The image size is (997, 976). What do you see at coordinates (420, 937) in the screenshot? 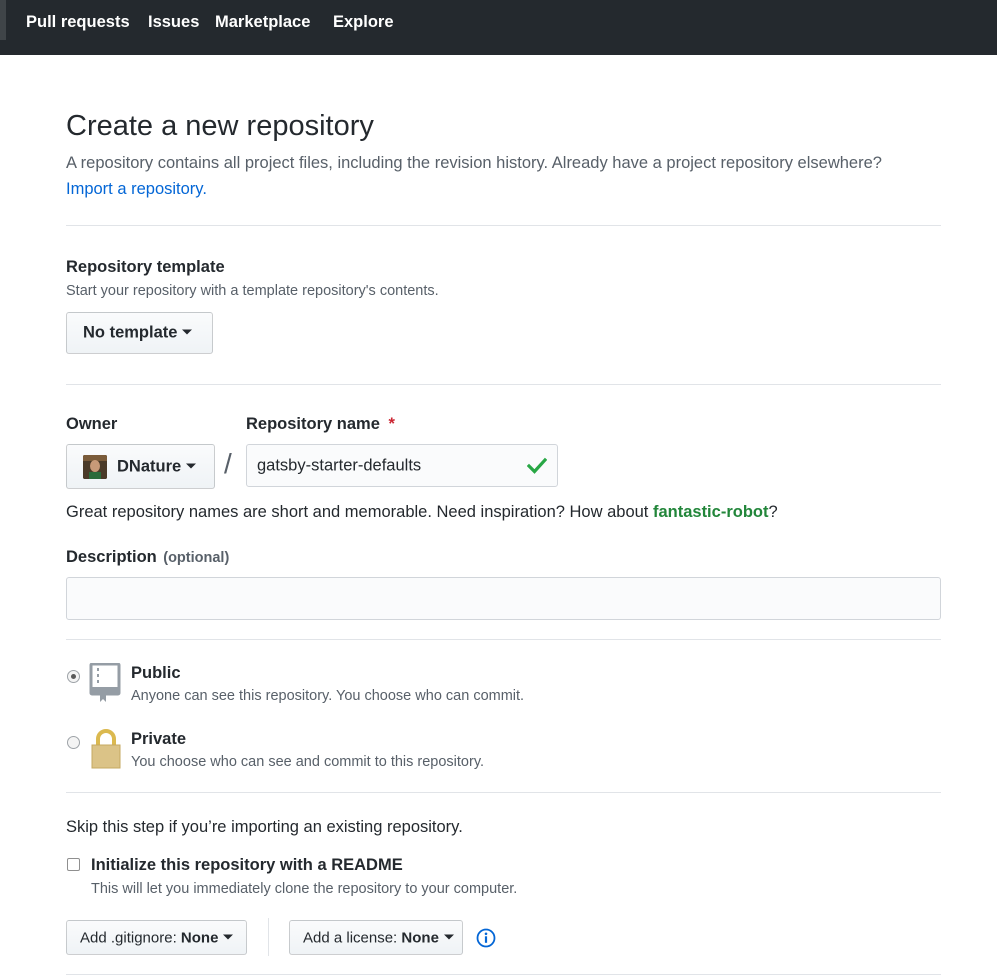
I see `license-value: None` at bounding box center [420, 937].